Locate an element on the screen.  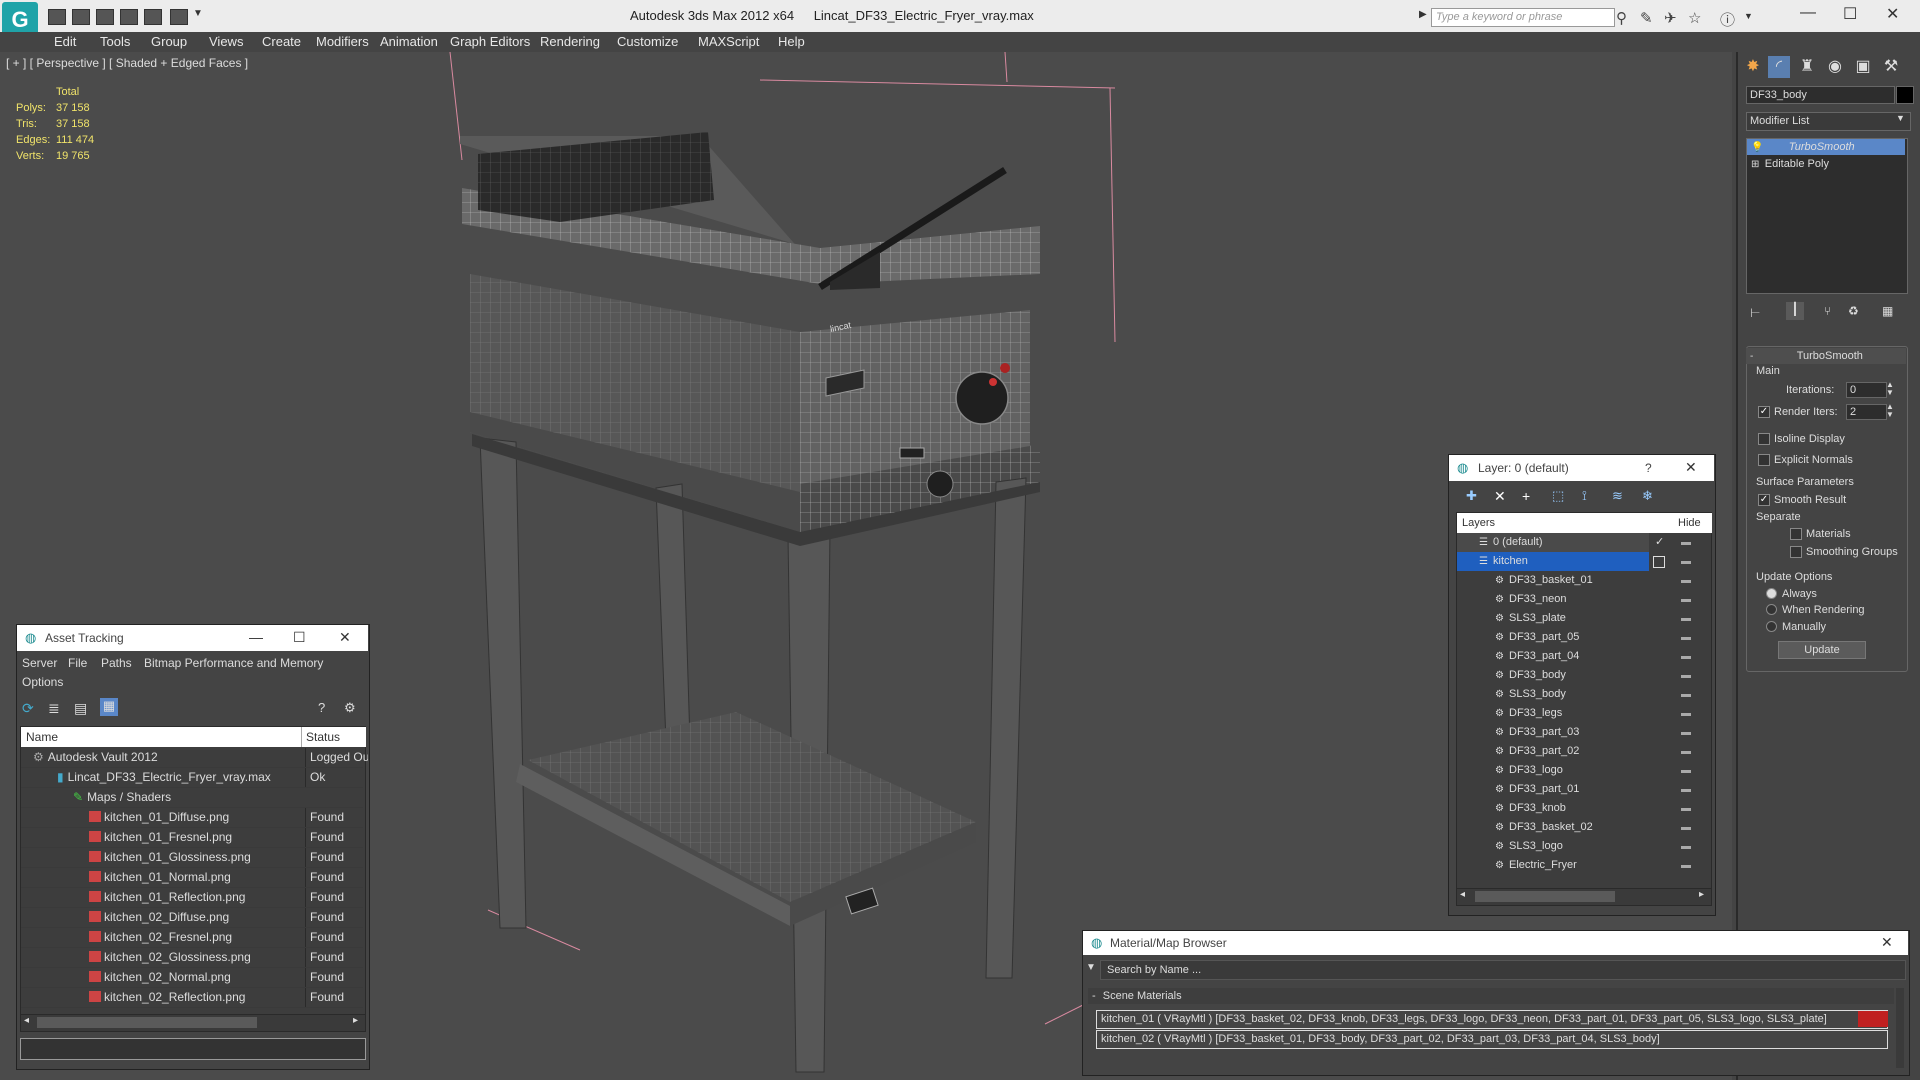
expand-plus-icon: ⊞ is located at coordinates (1755, 164).